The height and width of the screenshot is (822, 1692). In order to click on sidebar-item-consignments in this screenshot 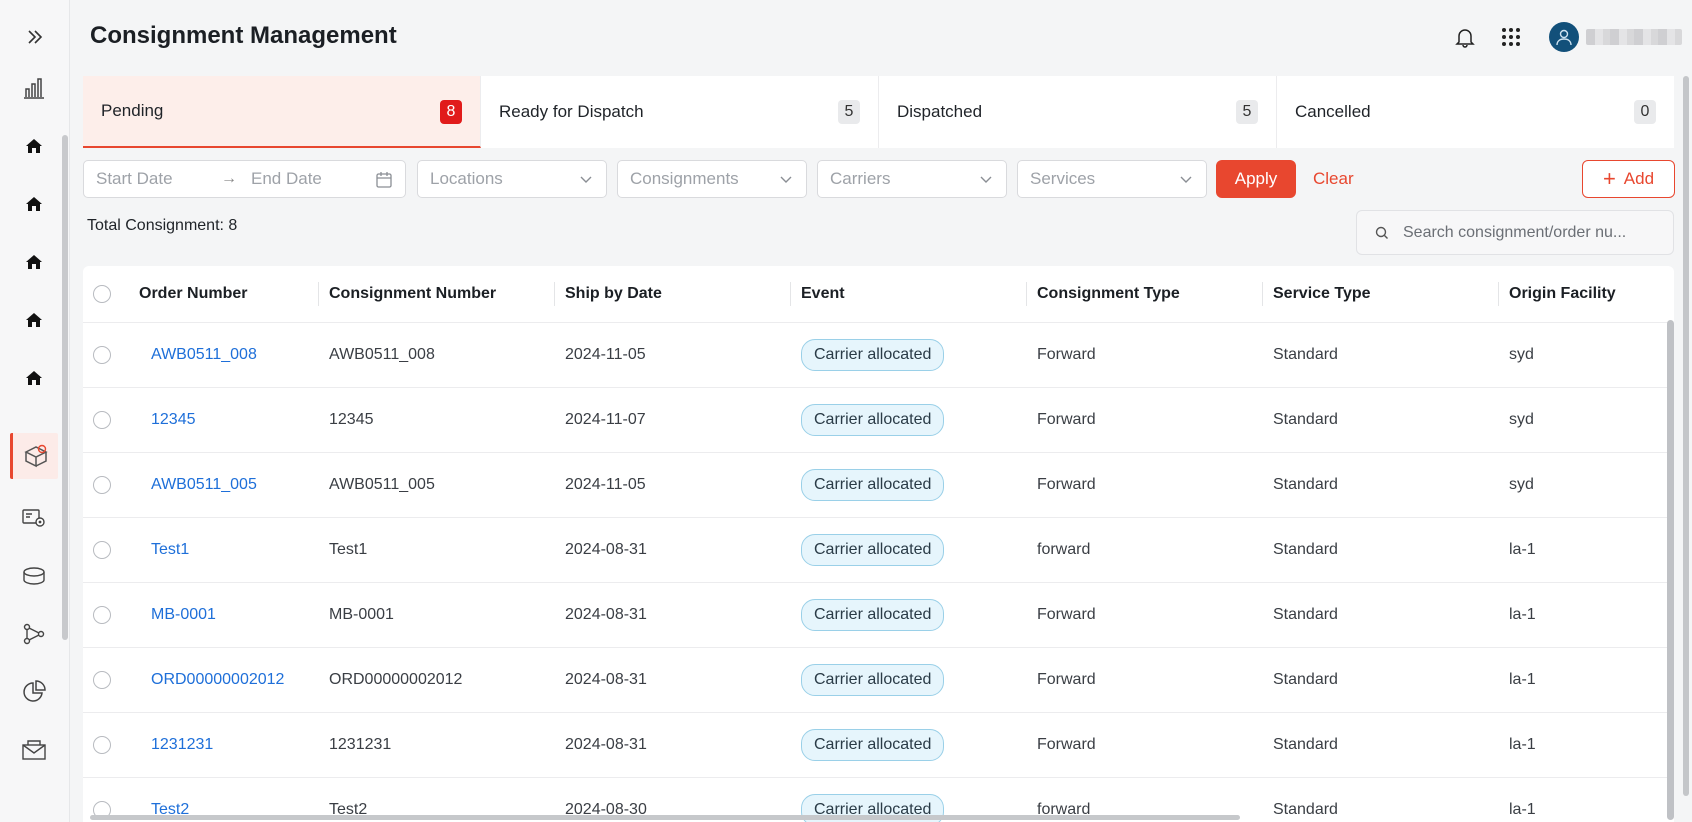, I will do `click(34, 456)`.